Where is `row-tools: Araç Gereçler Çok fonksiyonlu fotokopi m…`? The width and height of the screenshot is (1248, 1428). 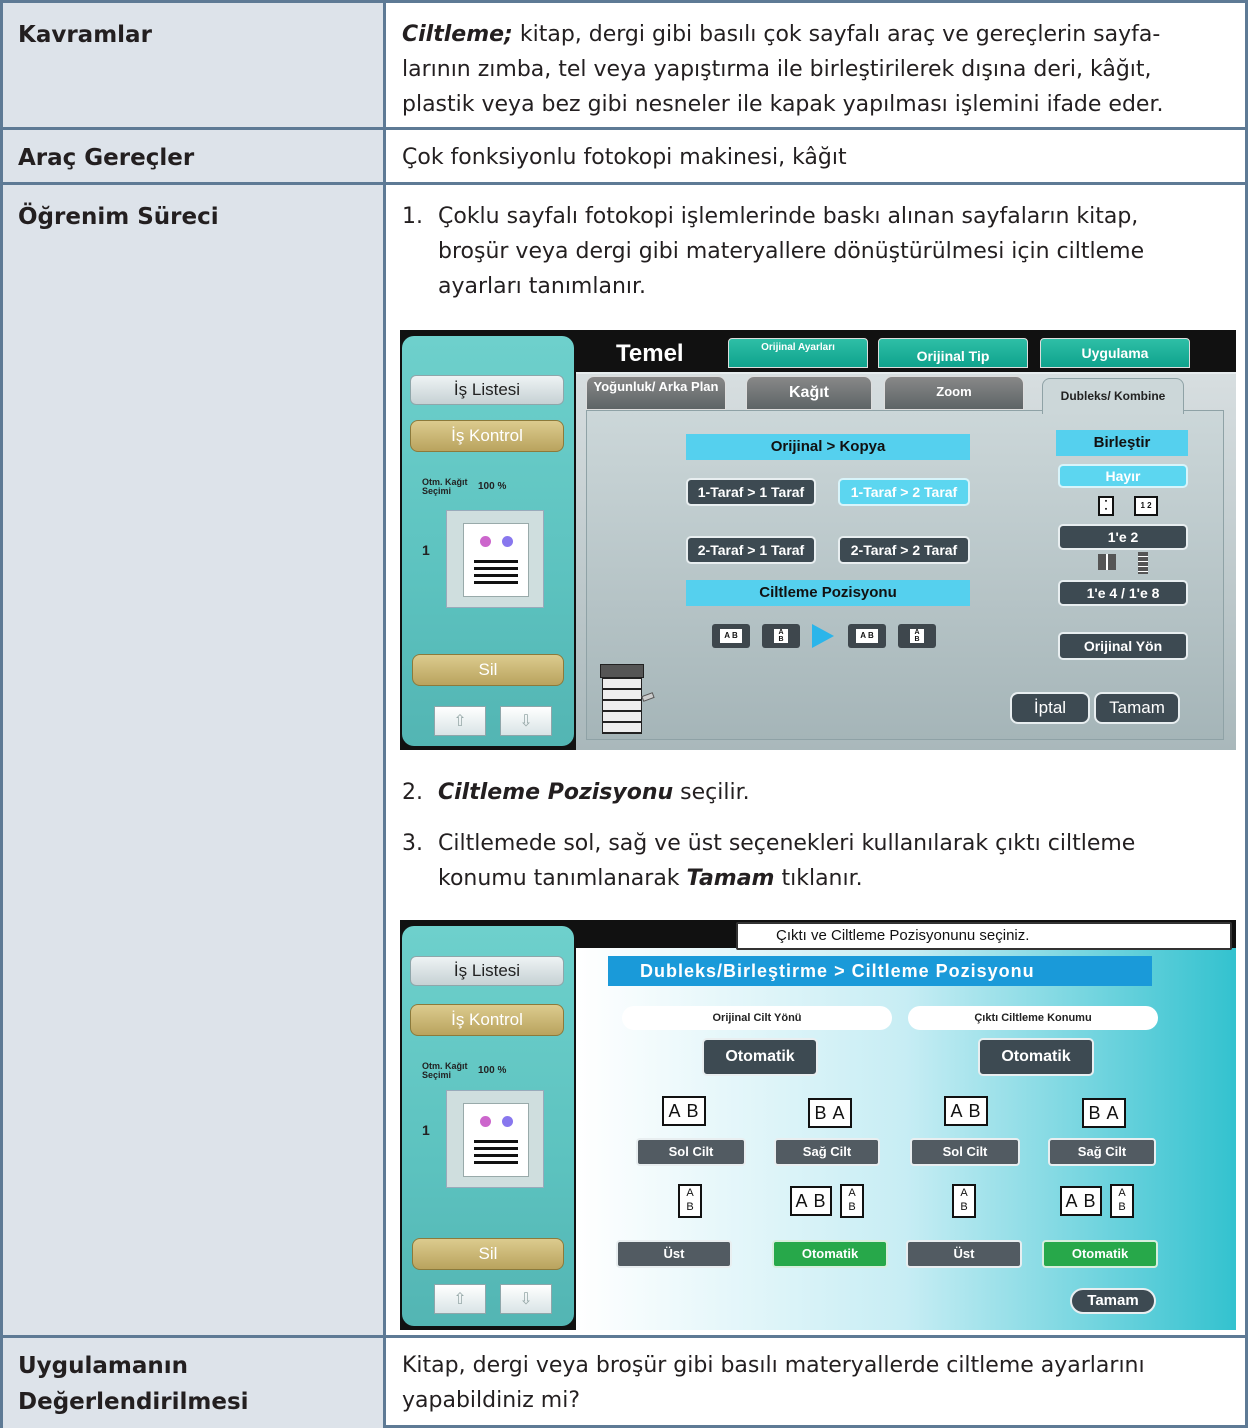 row-tools: Araç Gereçler Çok fonksiyonlu fotokopi m… is located at coordinates (624, 157).